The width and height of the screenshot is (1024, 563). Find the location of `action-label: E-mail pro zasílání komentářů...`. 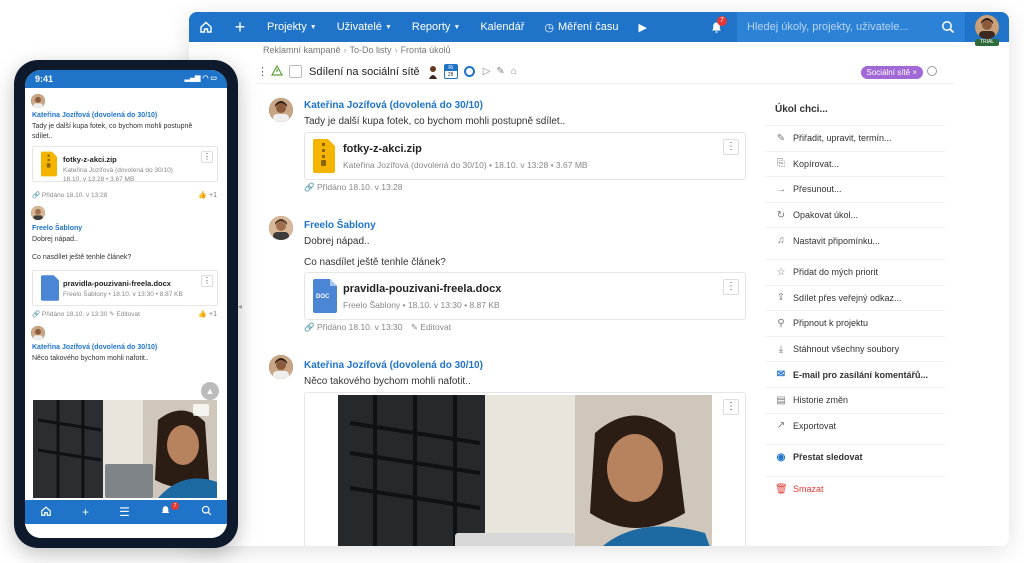

action-label: E-mail pro zasílání komentářů... is located at coordinates (861, 374).